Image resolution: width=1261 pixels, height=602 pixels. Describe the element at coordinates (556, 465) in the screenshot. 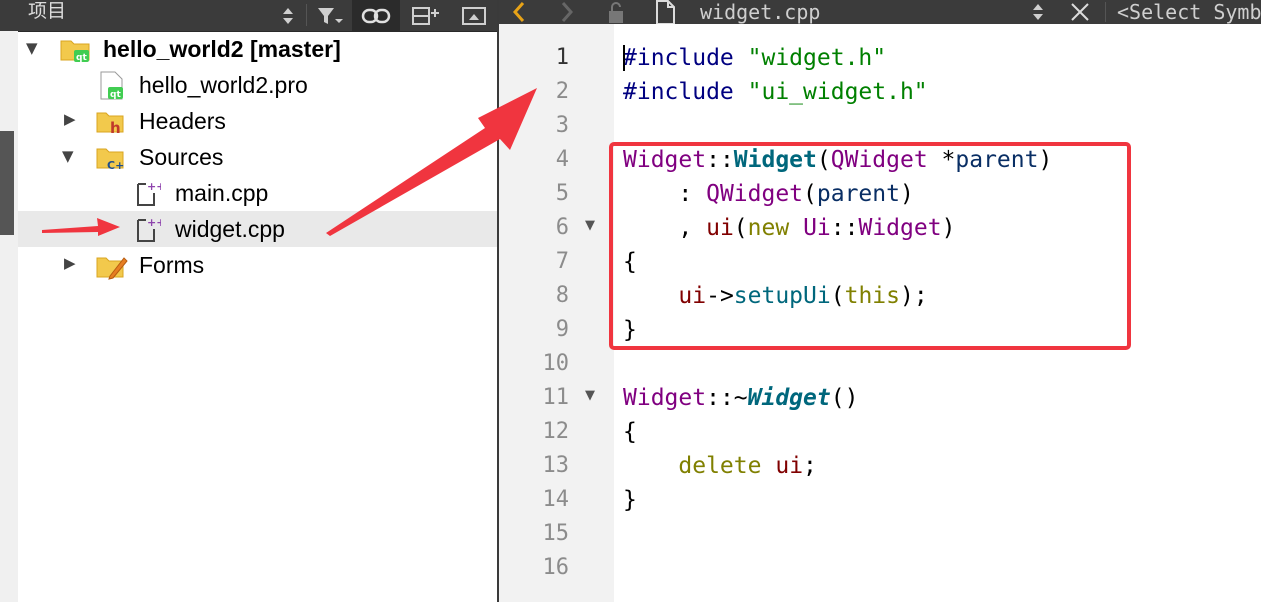

I see `line-number: 13` at that location.